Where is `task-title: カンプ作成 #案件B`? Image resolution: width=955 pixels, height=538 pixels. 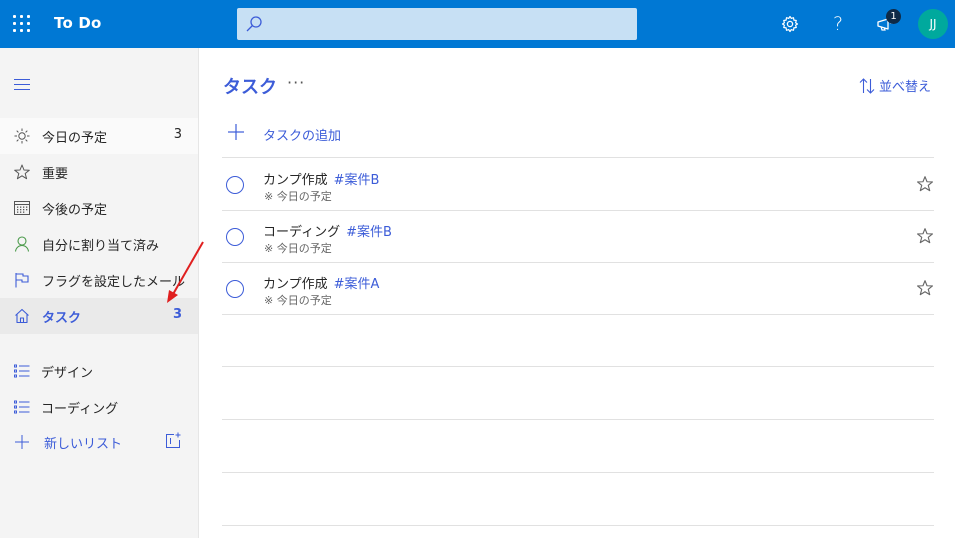
task-title: カンプ作成 #案件B is located at coordinates (321, 178).